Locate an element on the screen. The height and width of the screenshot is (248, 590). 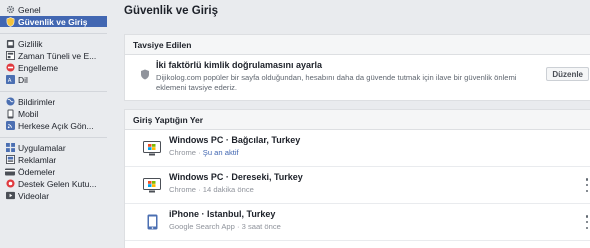
video-icon is located at coordinates (10, 196).